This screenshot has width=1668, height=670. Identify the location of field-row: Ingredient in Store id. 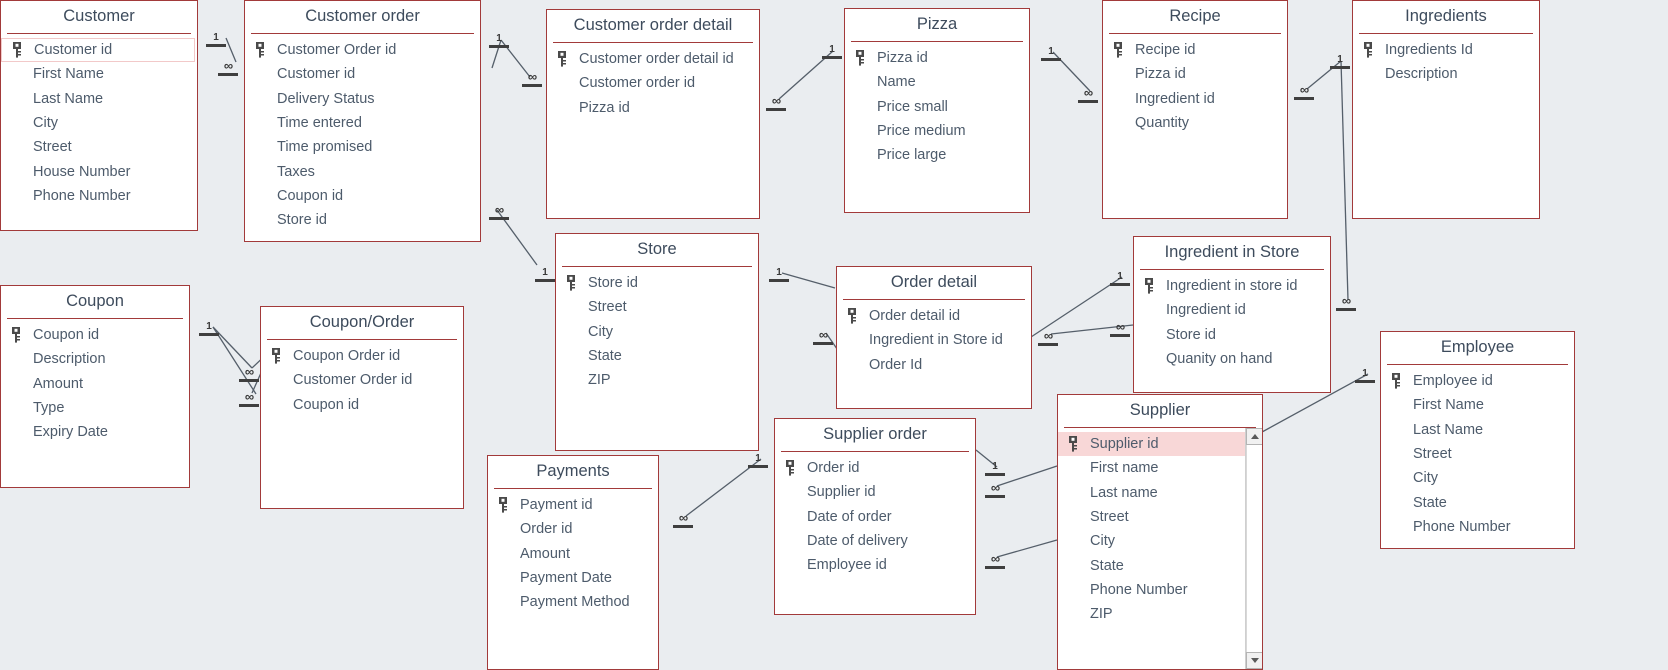
(934, 340).